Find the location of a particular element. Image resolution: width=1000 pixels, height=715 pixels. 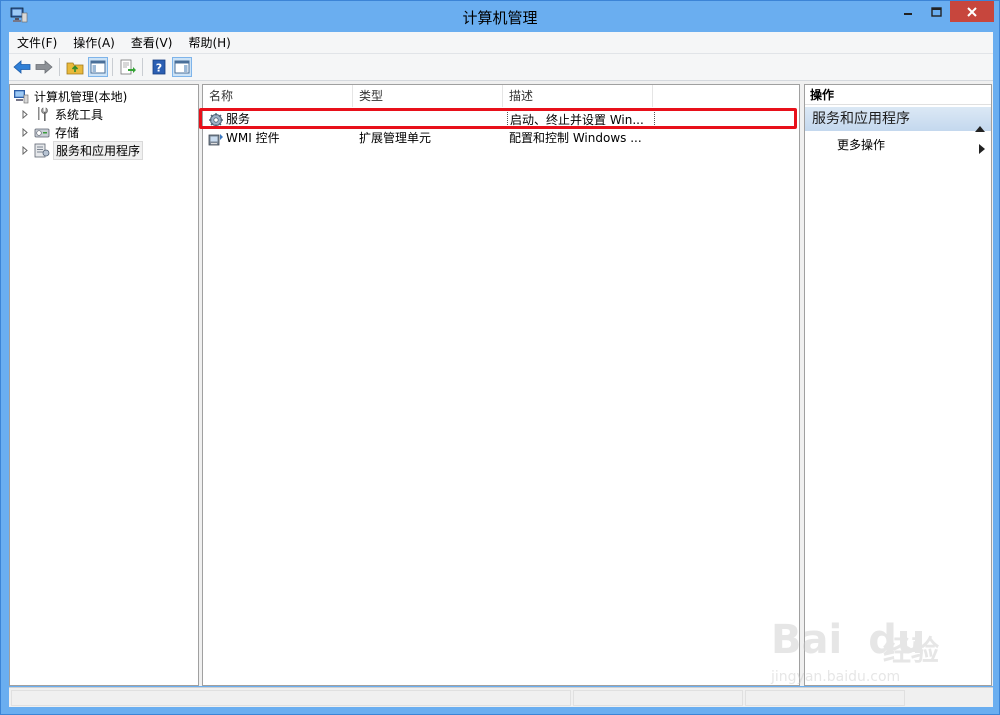

show-action-pane-icon is located at coordinates (182, 67).